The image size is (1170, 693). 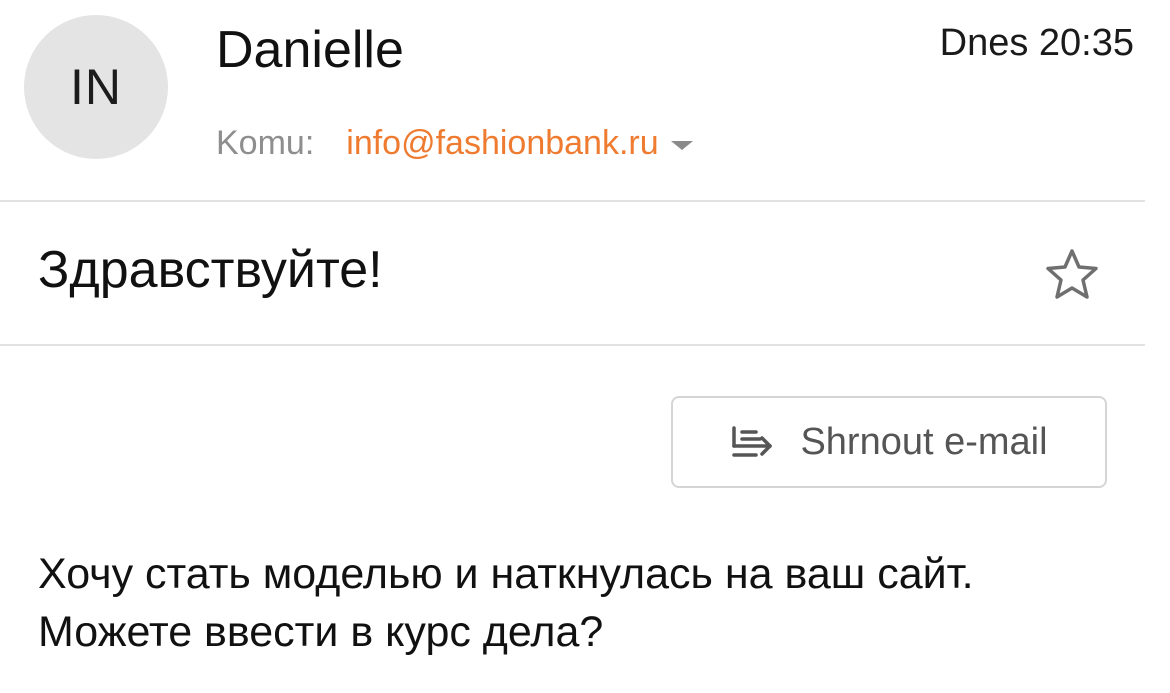 What do you see at coordinates (572, 345) in the screenshot?
I see `subject-divider` at bounding box center [572, 345].